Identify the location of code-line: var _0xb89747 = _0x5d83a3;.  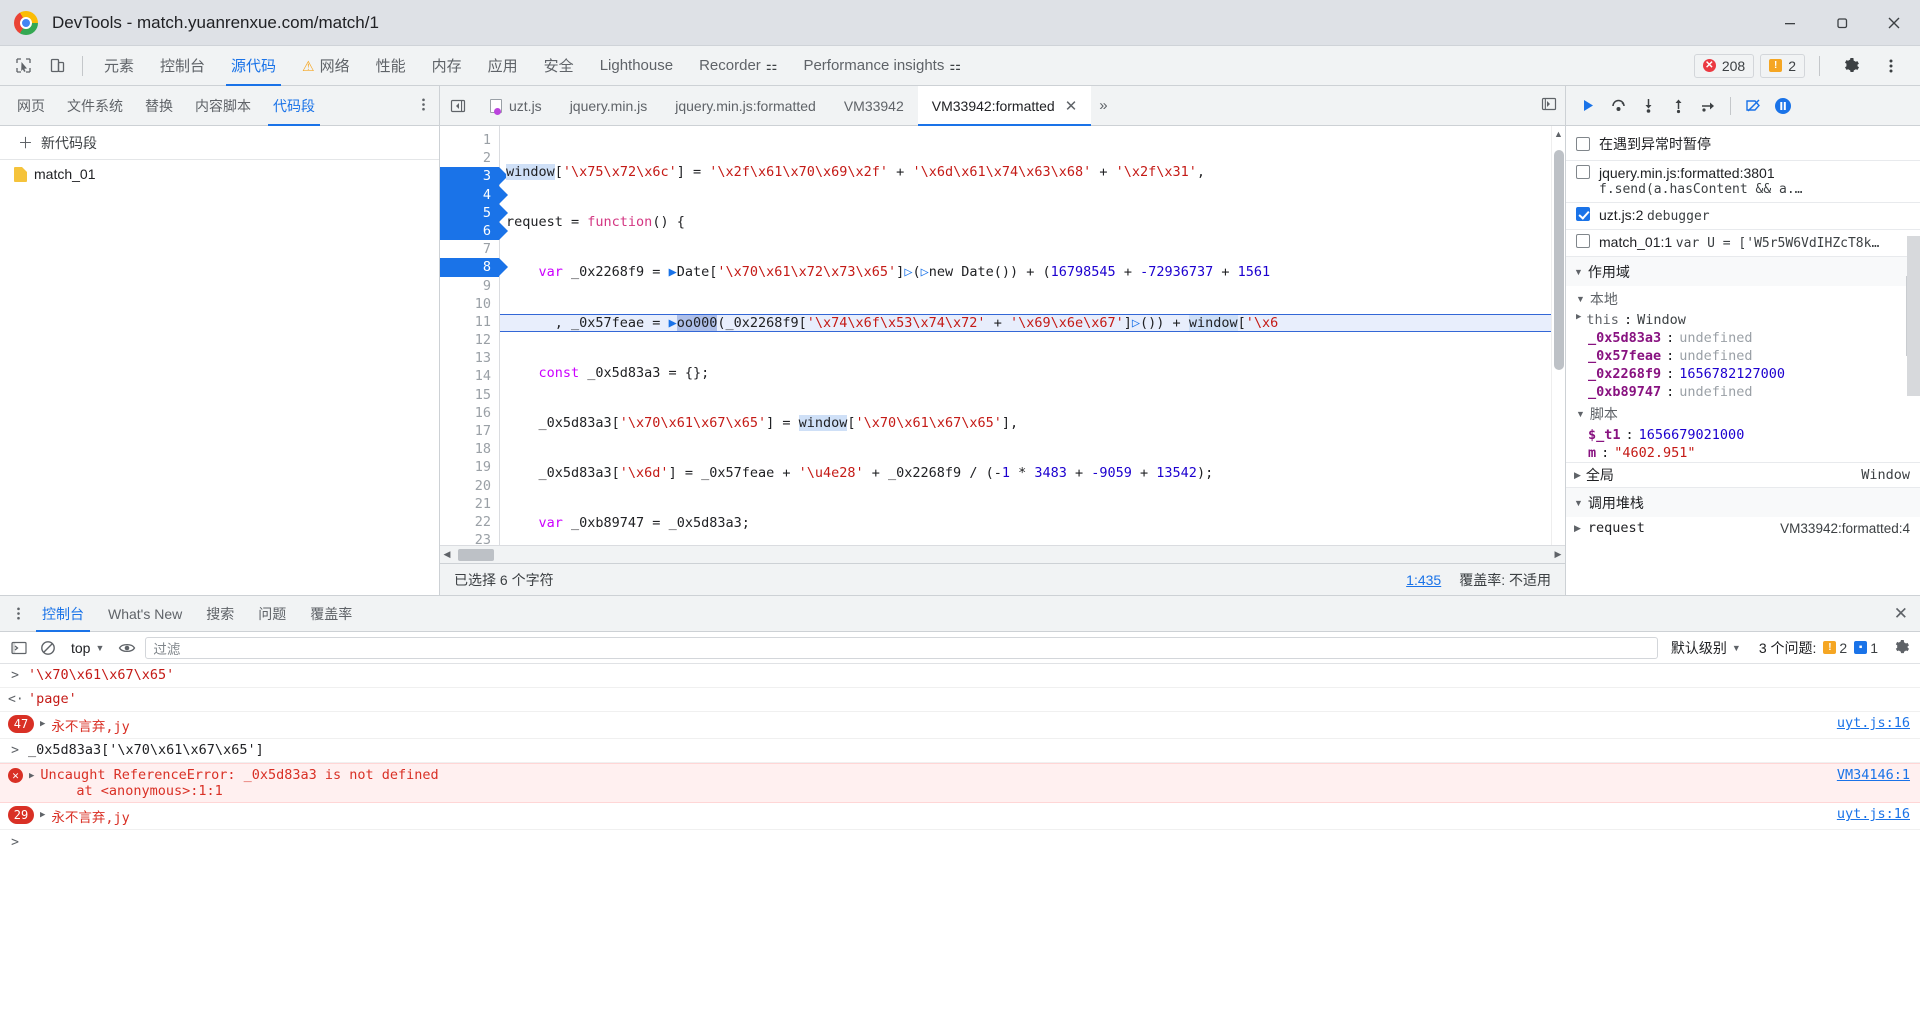
(1032, 523).